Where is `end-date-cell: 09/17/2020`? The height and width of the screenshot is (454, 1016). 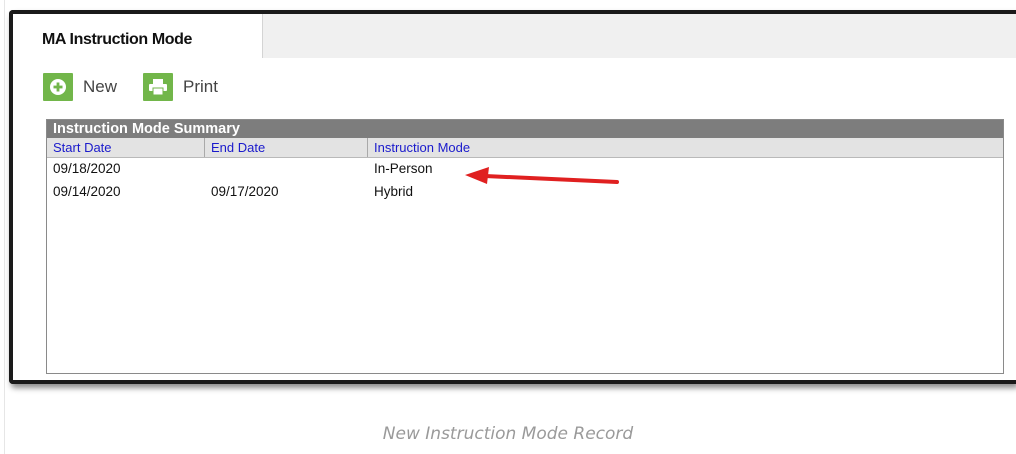 end-date-cell: 09/17/2020 is located at coordinates (245, 191).